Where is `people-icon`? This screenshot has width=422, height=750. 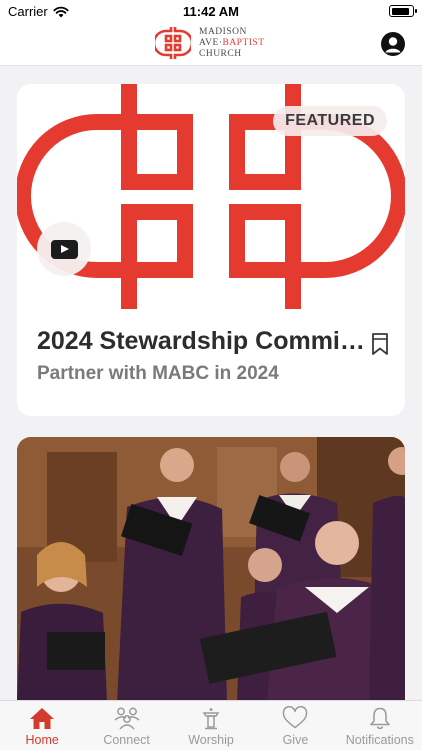
people-icon is located at coordinates (127, 718).